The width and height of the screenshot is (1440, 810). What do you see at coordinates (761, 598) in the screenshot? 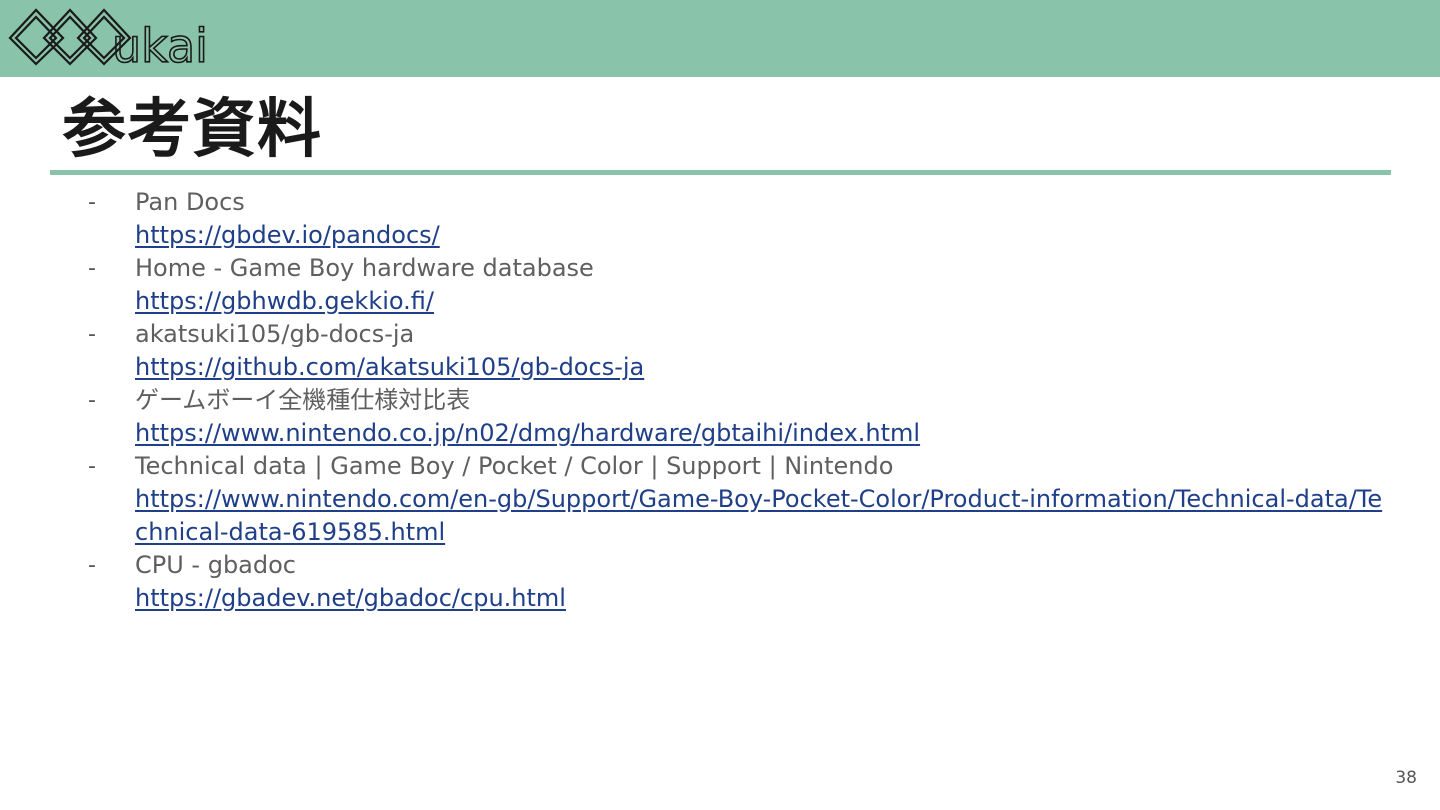
I see `reference-link: https://gbadev.net/gbadoc/cpu.html` at bounding box center [761, 598].